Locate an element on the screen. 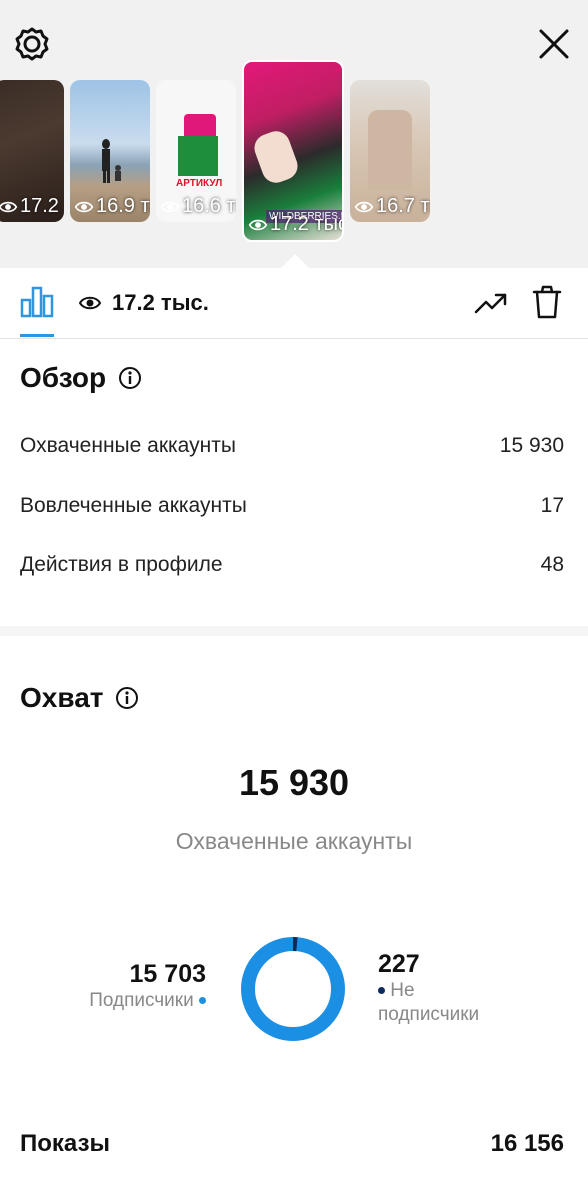 This screenshot has height=1177, width=588. row-value: 15 930 is located at coordinates (531, 445).